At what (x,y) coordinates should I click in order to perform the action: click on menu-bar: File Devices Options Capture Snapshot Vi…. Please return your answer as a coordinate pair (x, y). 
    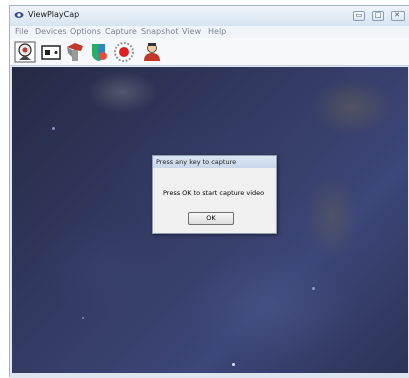
    Looking at the image, I should click on (209, 32).